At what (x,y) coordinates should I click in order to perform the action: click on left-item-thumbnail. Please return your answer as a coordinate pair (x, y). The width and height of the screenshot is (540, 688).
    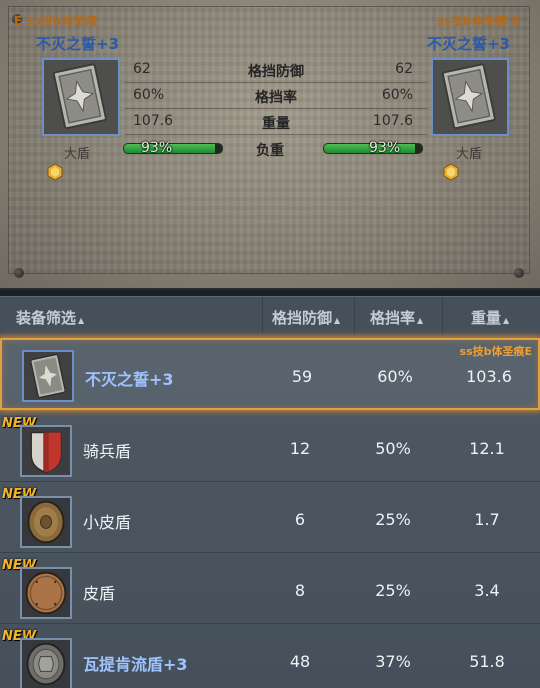
    Looking at the image, I should click on (81, 97).